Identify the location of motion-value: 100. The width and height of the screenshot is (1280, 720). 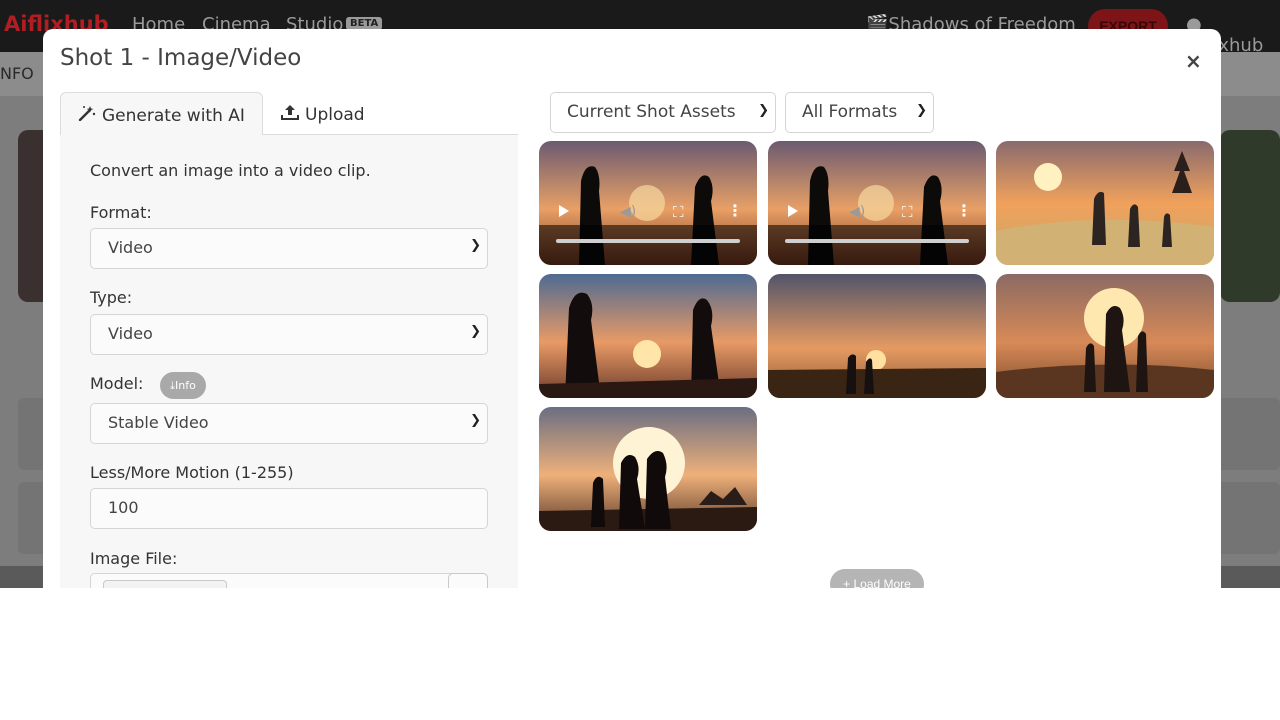
(123, 507).